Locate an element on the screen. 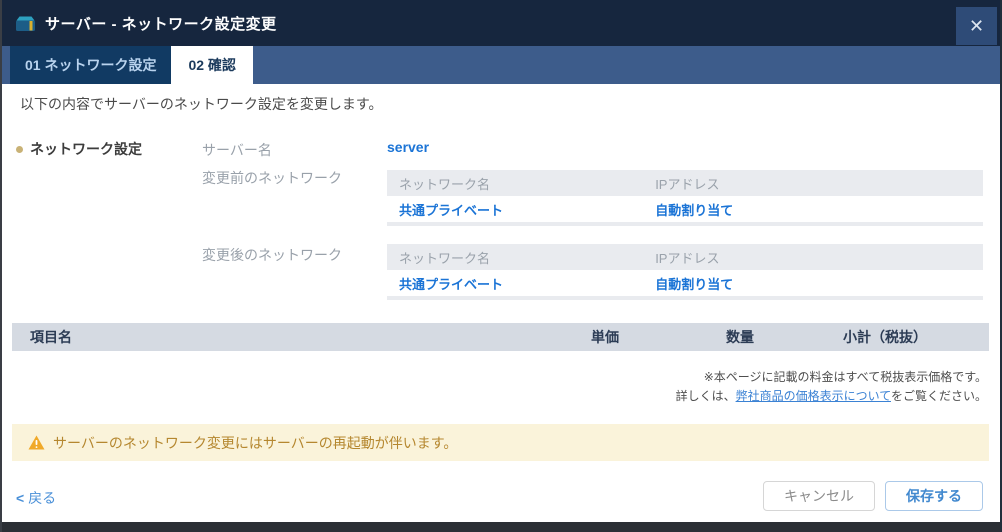 Image resolution: width=1002 pixels, height=532 pixels. col-unit-price: 単価 is located at coordinates (605, 337).